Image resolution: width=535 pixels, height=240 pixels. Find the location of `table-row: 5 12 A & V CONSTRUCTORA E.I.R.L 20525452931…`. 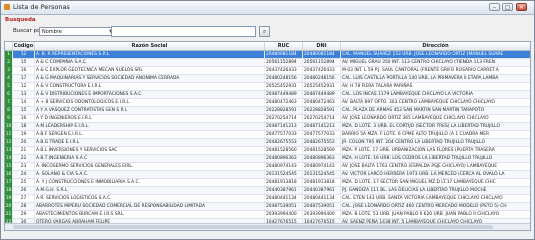

table-row: 5 12 A & V CONSTRUCTORA E.I.R.L 20525452931… is located at coordinates (267, 87).